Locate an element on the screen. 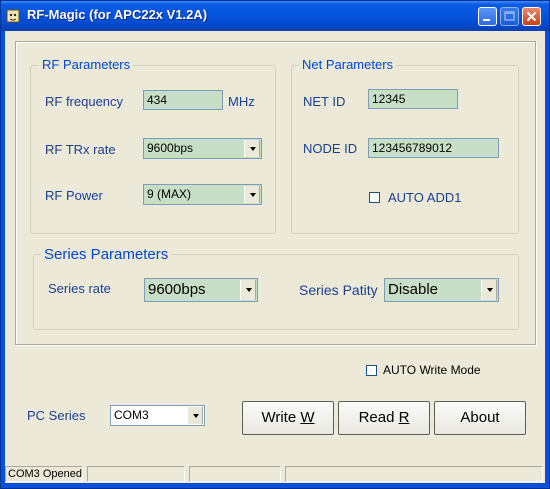 Image resolution: width=550 pixels, height=489 pixels. series-rate-label: Series rate is located at coordinates (79, 288).